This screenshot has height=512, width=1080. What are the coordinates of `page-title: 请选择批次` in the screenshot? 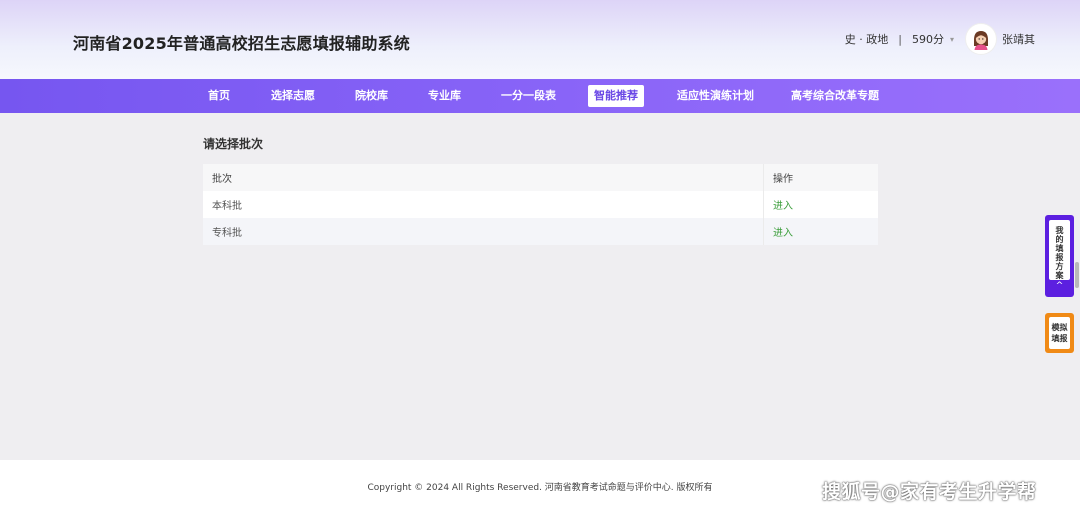 It's located at (233, 144).